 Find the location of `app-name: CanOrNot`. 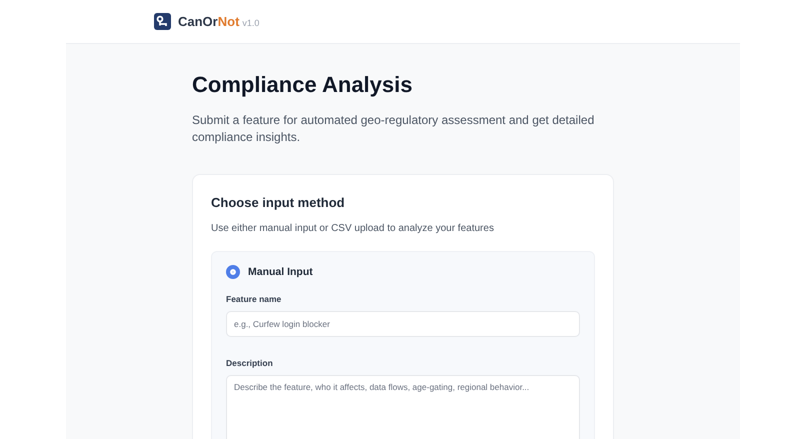

app-name: CanOrNot is located at coordinates (209, 21).